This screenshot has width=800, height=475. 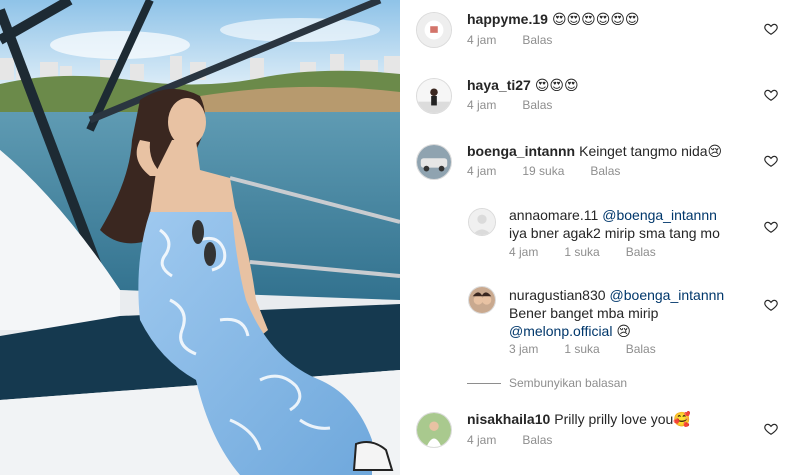 What do you see at coordinates (499, 85) in the screenshot?
I see `comment-username: haya_ti27` at bounding box center [499, 85].